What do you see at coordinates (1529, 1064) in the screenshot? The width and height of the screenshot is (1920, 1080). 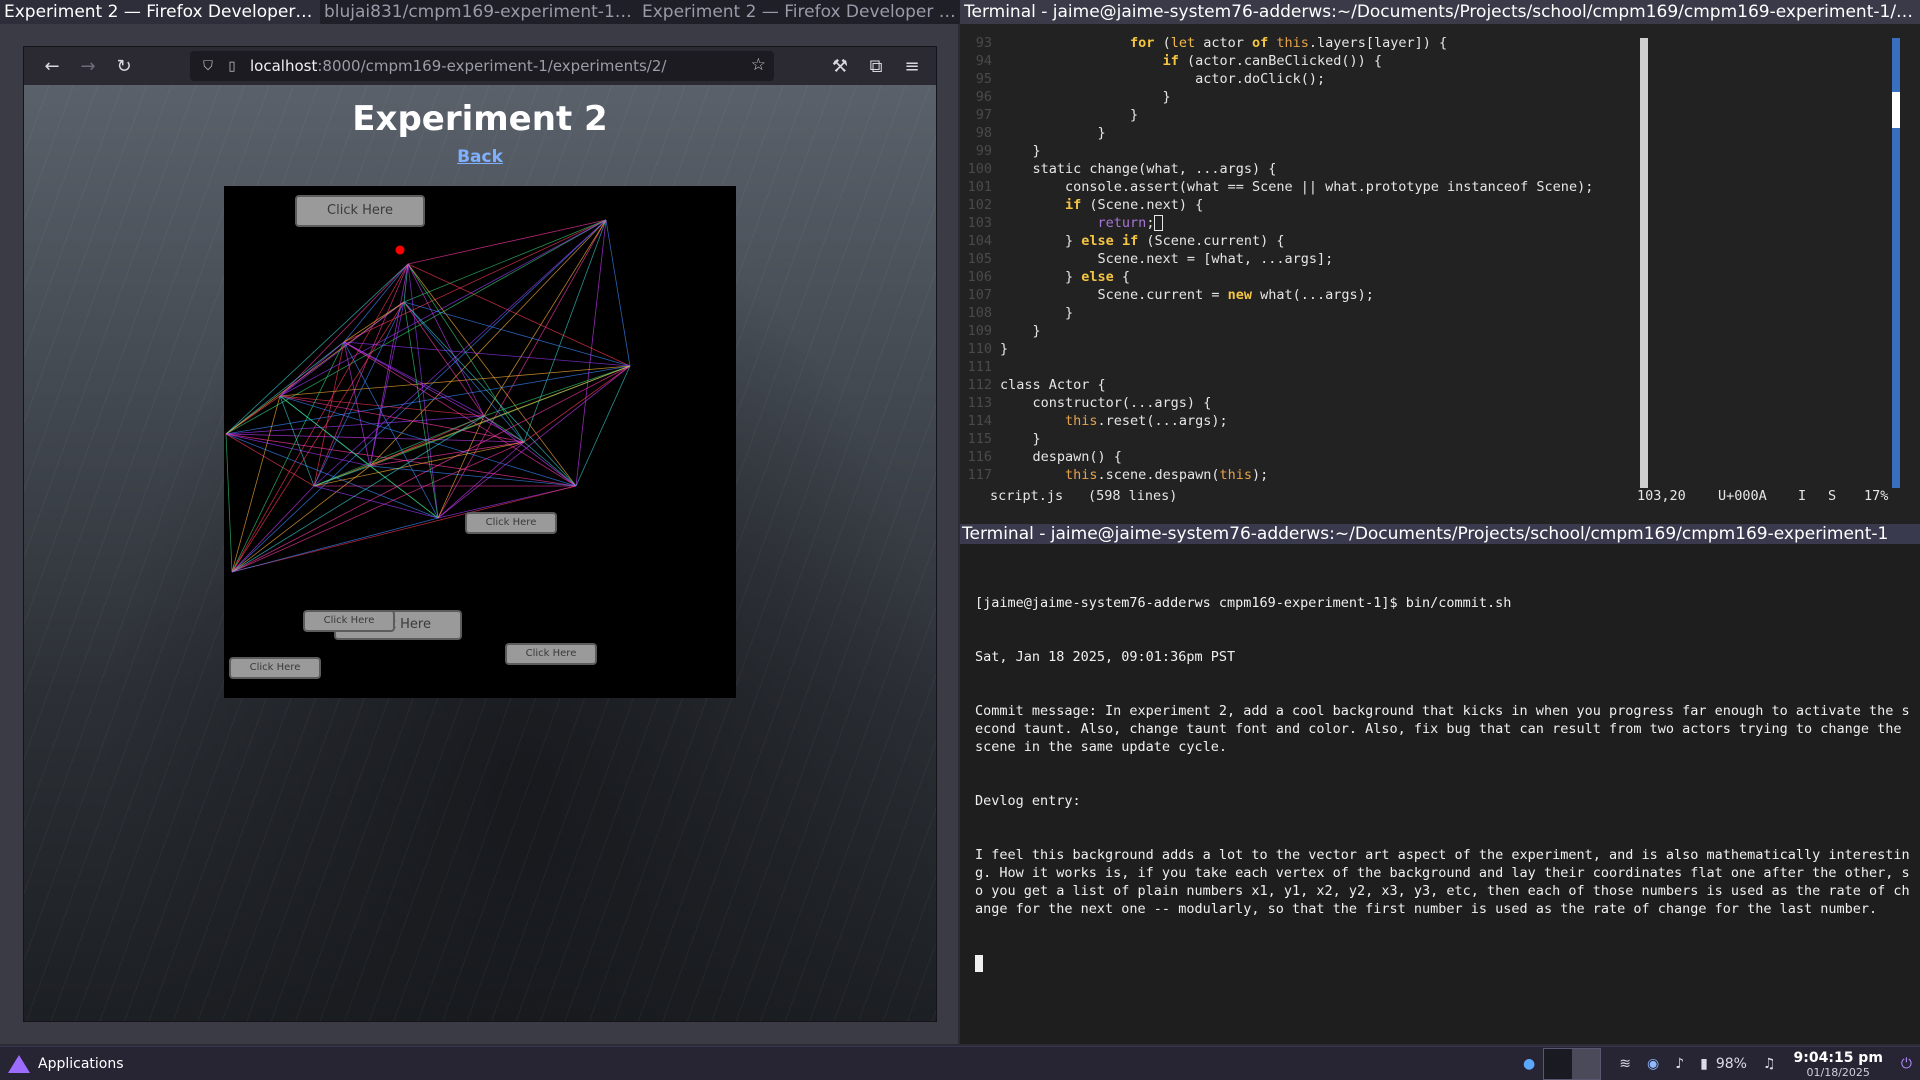 I see `firefox-tray-icon: ●` at bounding box center [1529, 1064].